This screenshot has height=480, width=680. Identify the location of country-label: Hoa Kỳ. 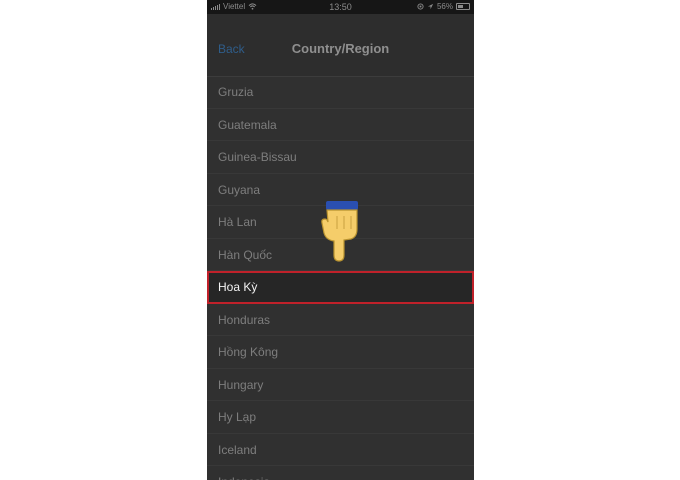
(238, 287).